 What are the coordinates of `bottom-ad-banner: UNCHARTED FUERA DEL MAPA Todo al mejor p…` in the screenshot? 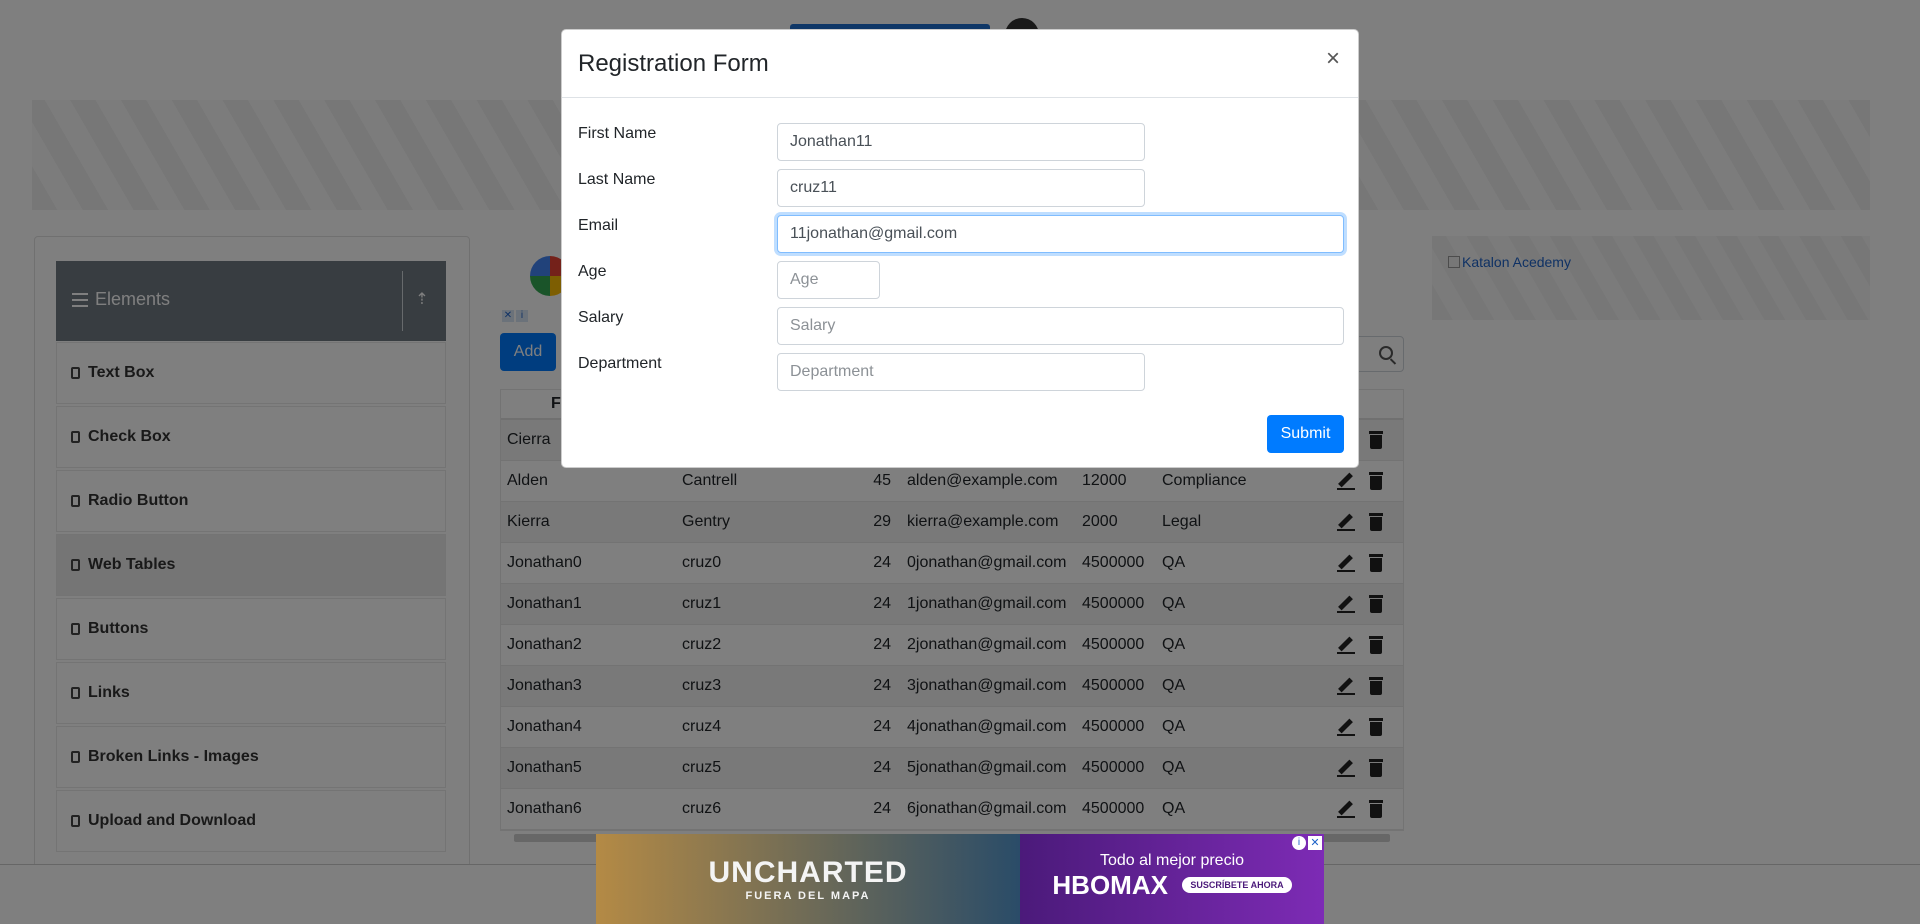 It's located at (960, 879).